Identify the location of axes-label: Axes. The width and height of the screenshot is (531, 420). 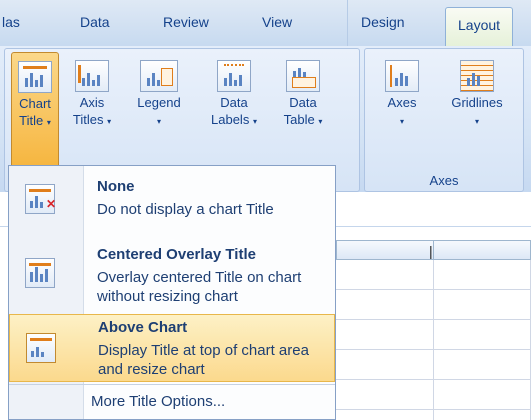
(402, 102).